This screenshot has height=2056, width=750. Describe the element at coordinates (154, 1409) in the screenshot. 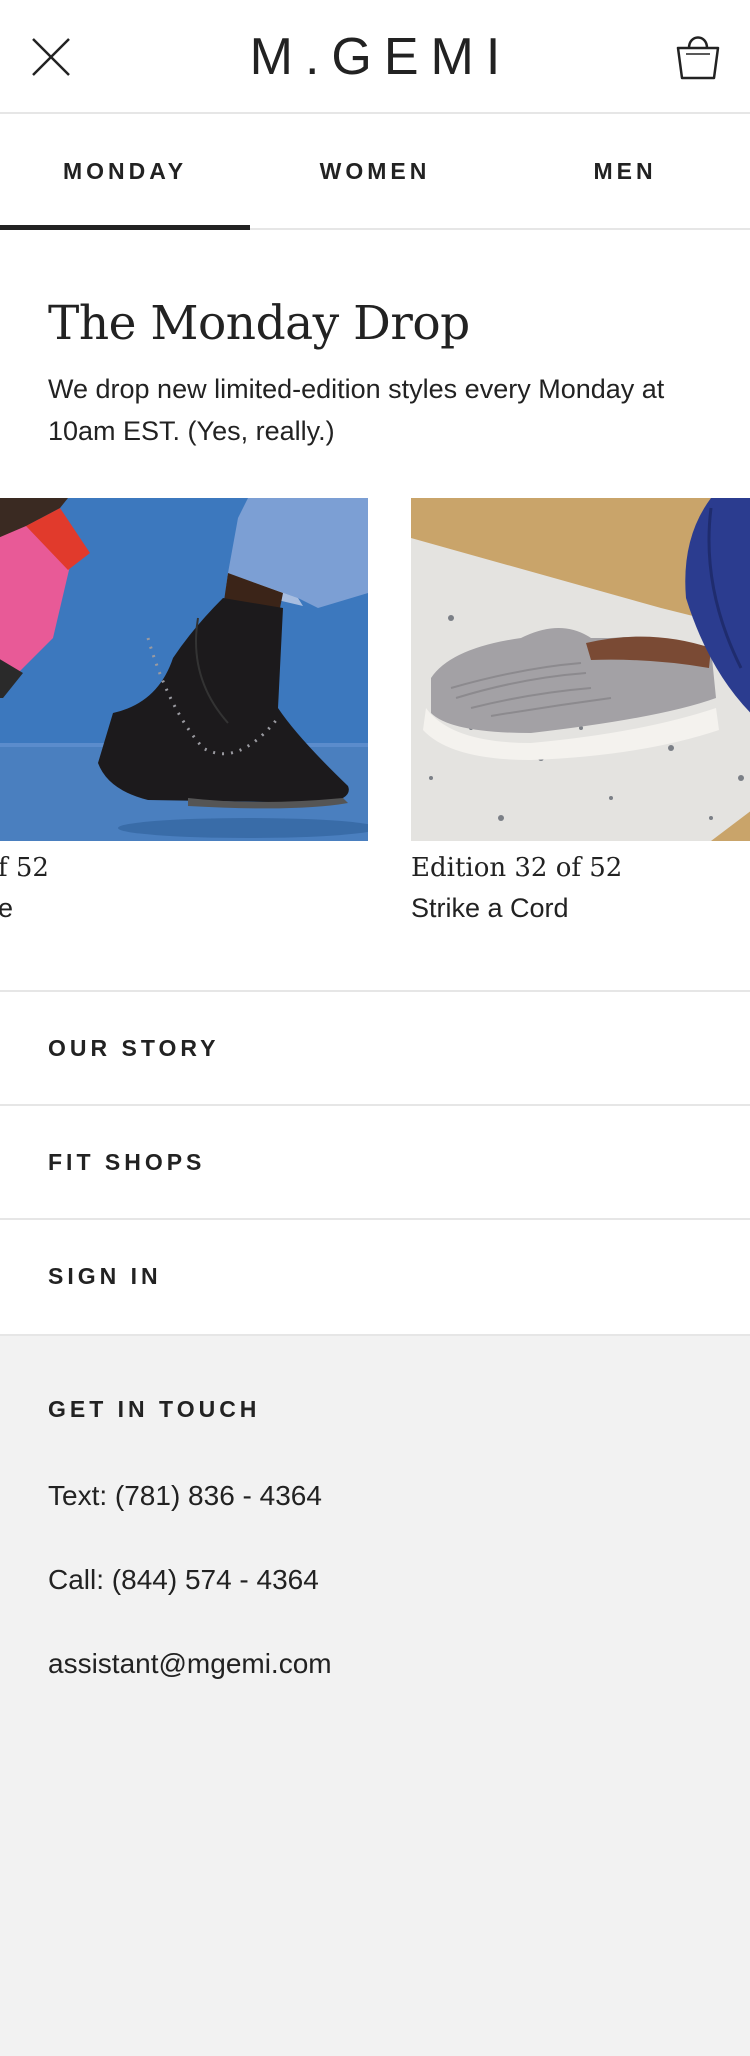

I see `get-in-touch-title: GET IN TOUCH` at that location.